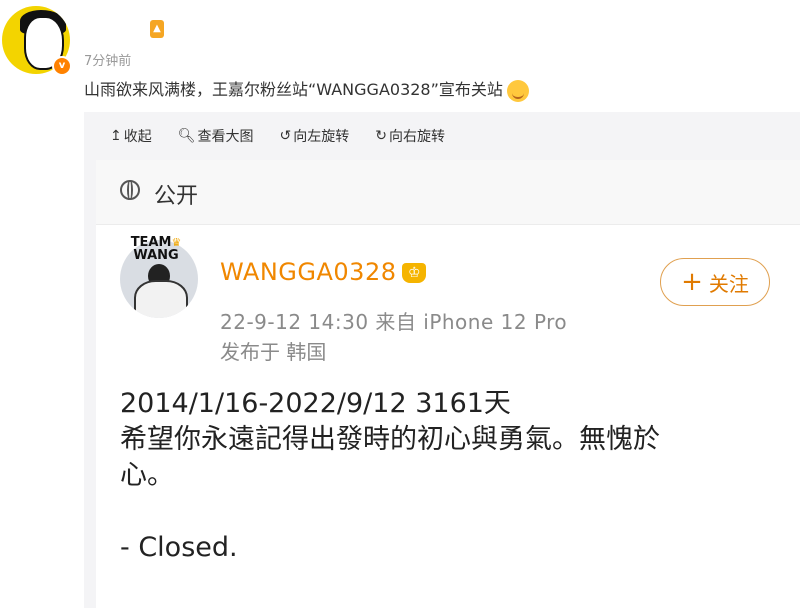 Image resolution: width=800 pixels, height=608 pixels. I want to click on globe-icon, so click(130, 190).